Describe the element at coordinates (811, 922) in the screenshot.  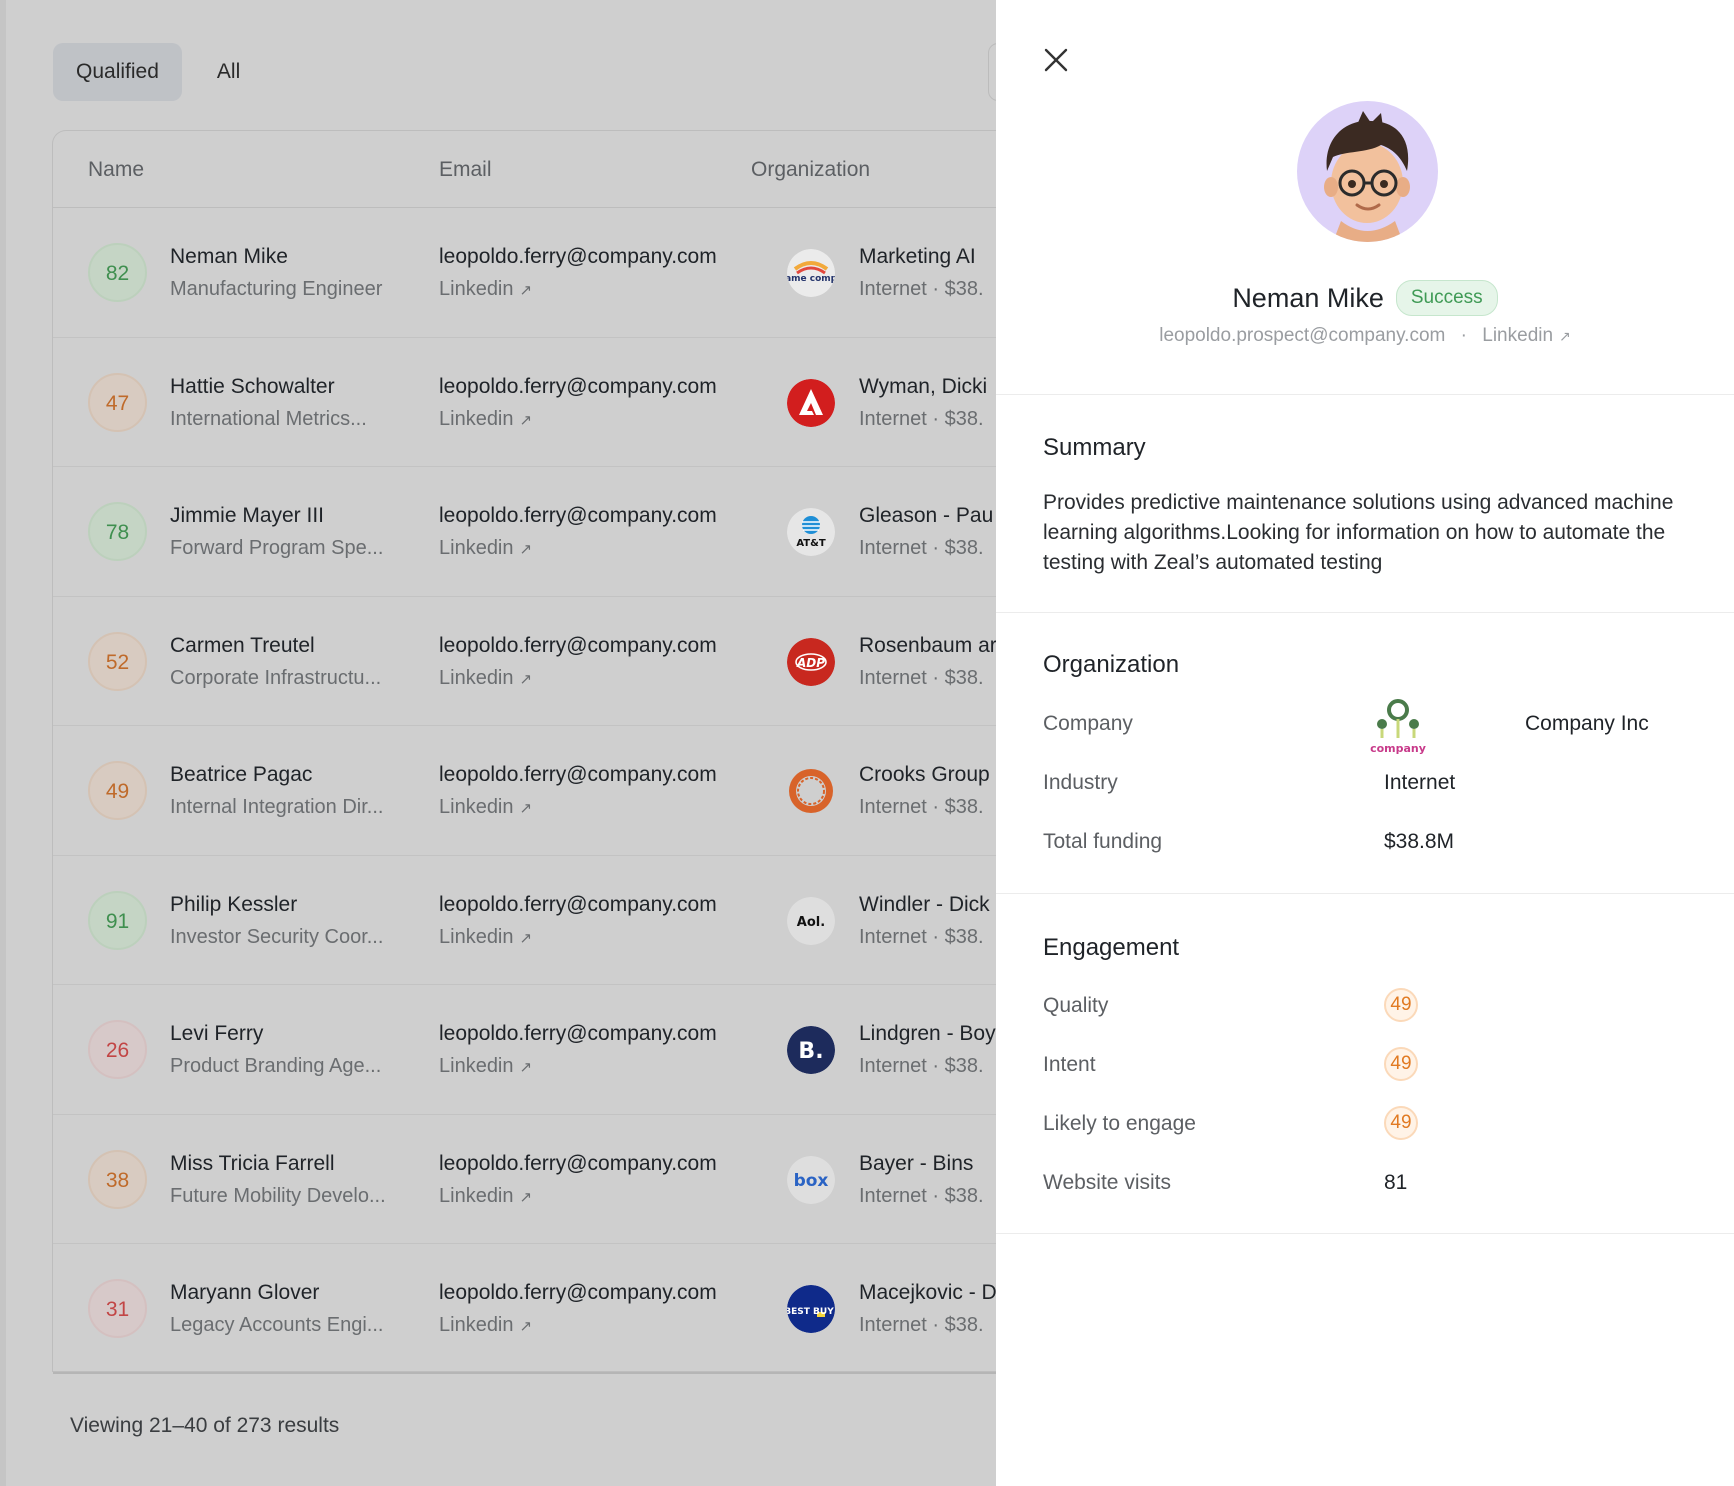
I see `svg-text: Aol.` at that location.